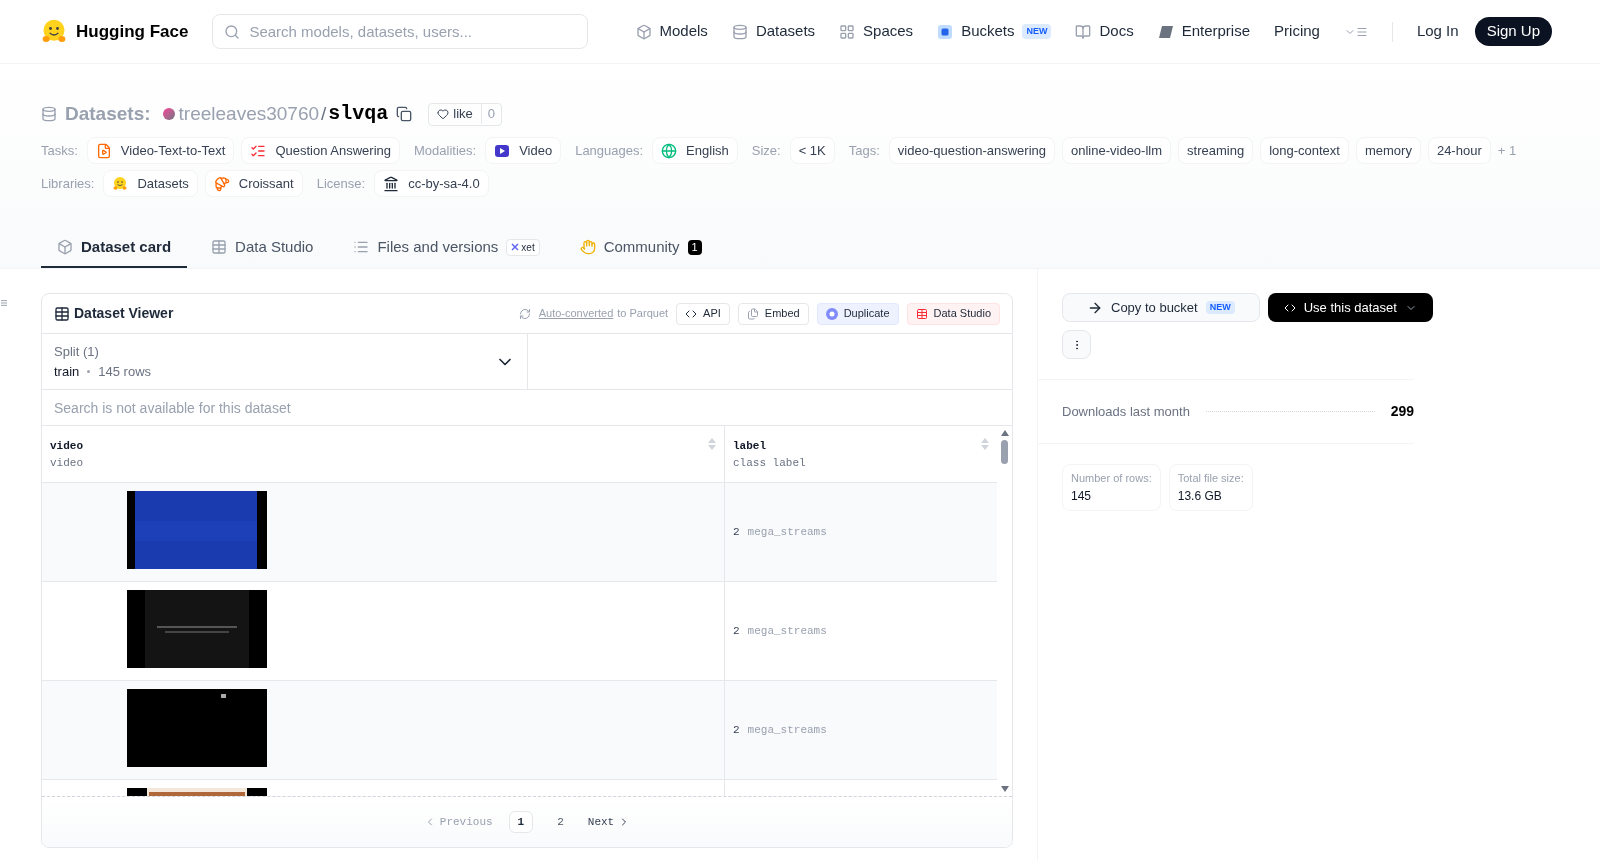 This screenshot has width=1600, height=861. Describe the element at coordinates (1126, 411) in the screenshot. I see `downloads-label: Downloads last month` at that location.